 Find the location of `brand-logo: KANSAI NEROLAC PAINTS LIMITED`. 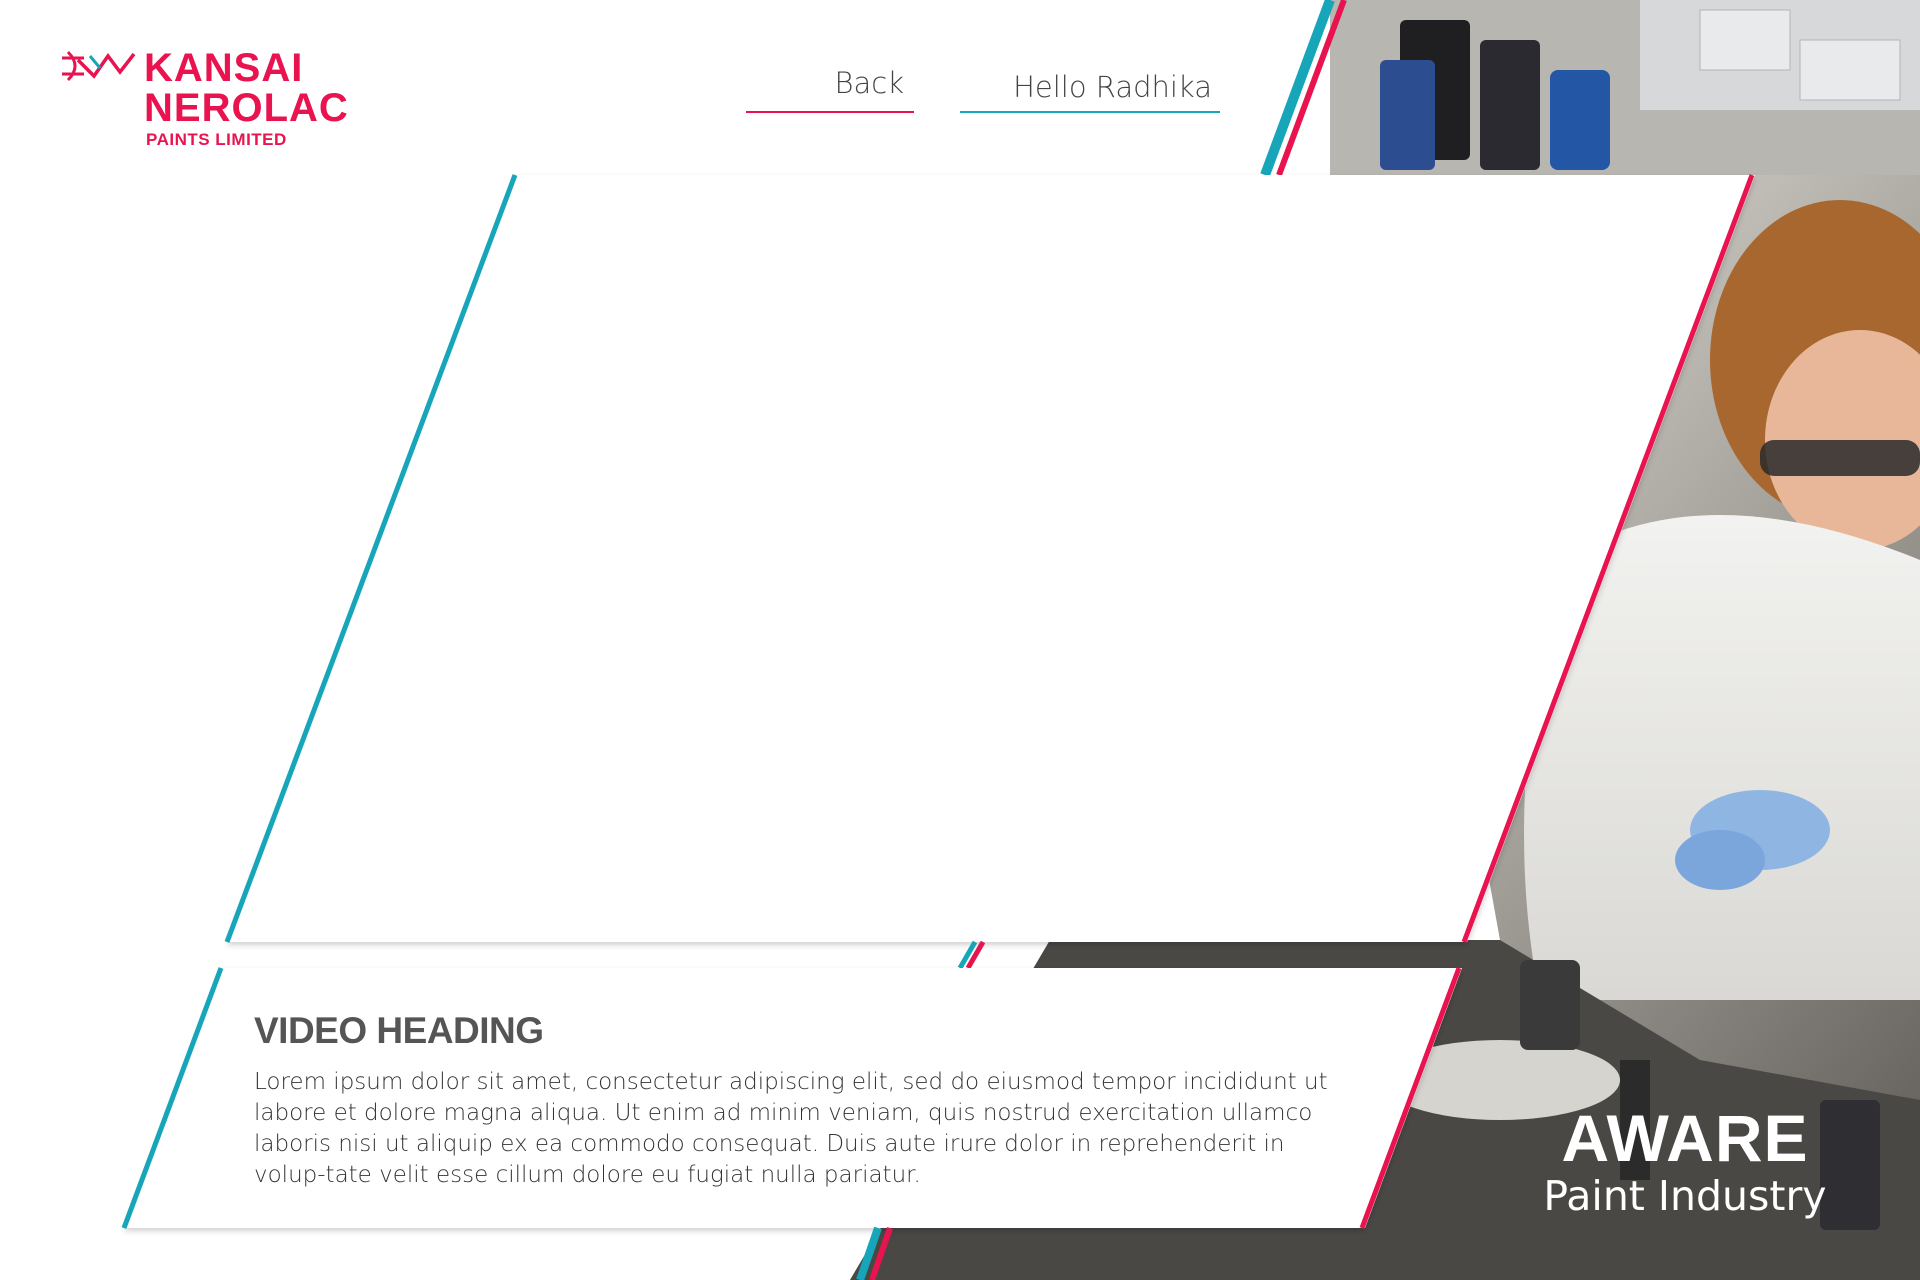

brand-logo: KANSAI NEROLAC PAINTS LIMITED is located at coordinates (210, 103).